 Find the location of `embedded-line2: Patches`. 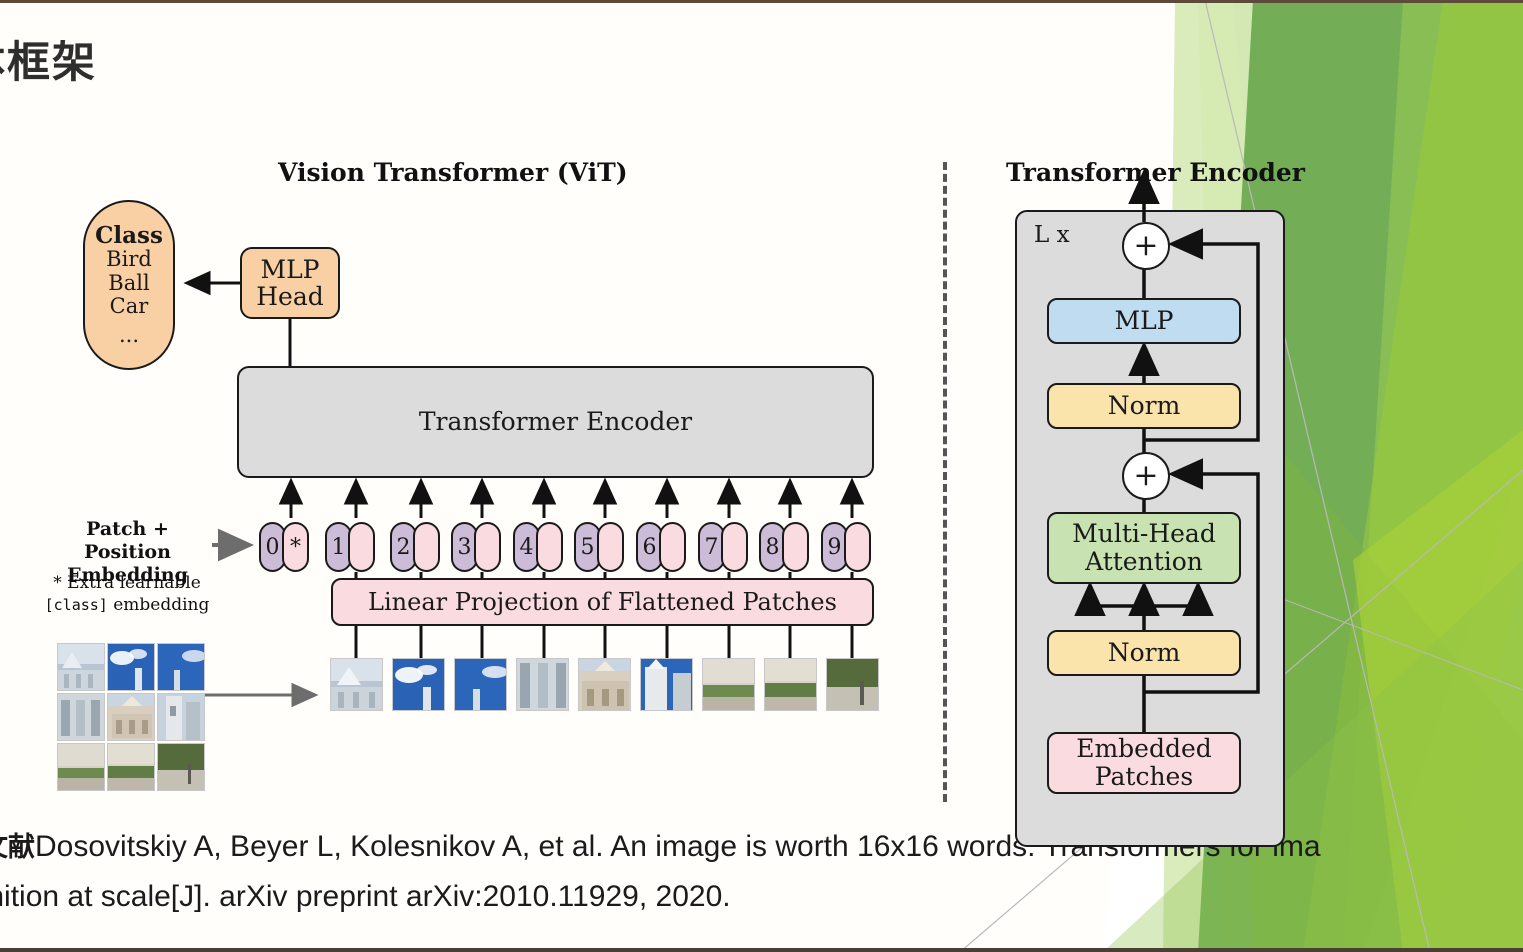

embedded-line2: Patches is located at coordinates (1144, 776).